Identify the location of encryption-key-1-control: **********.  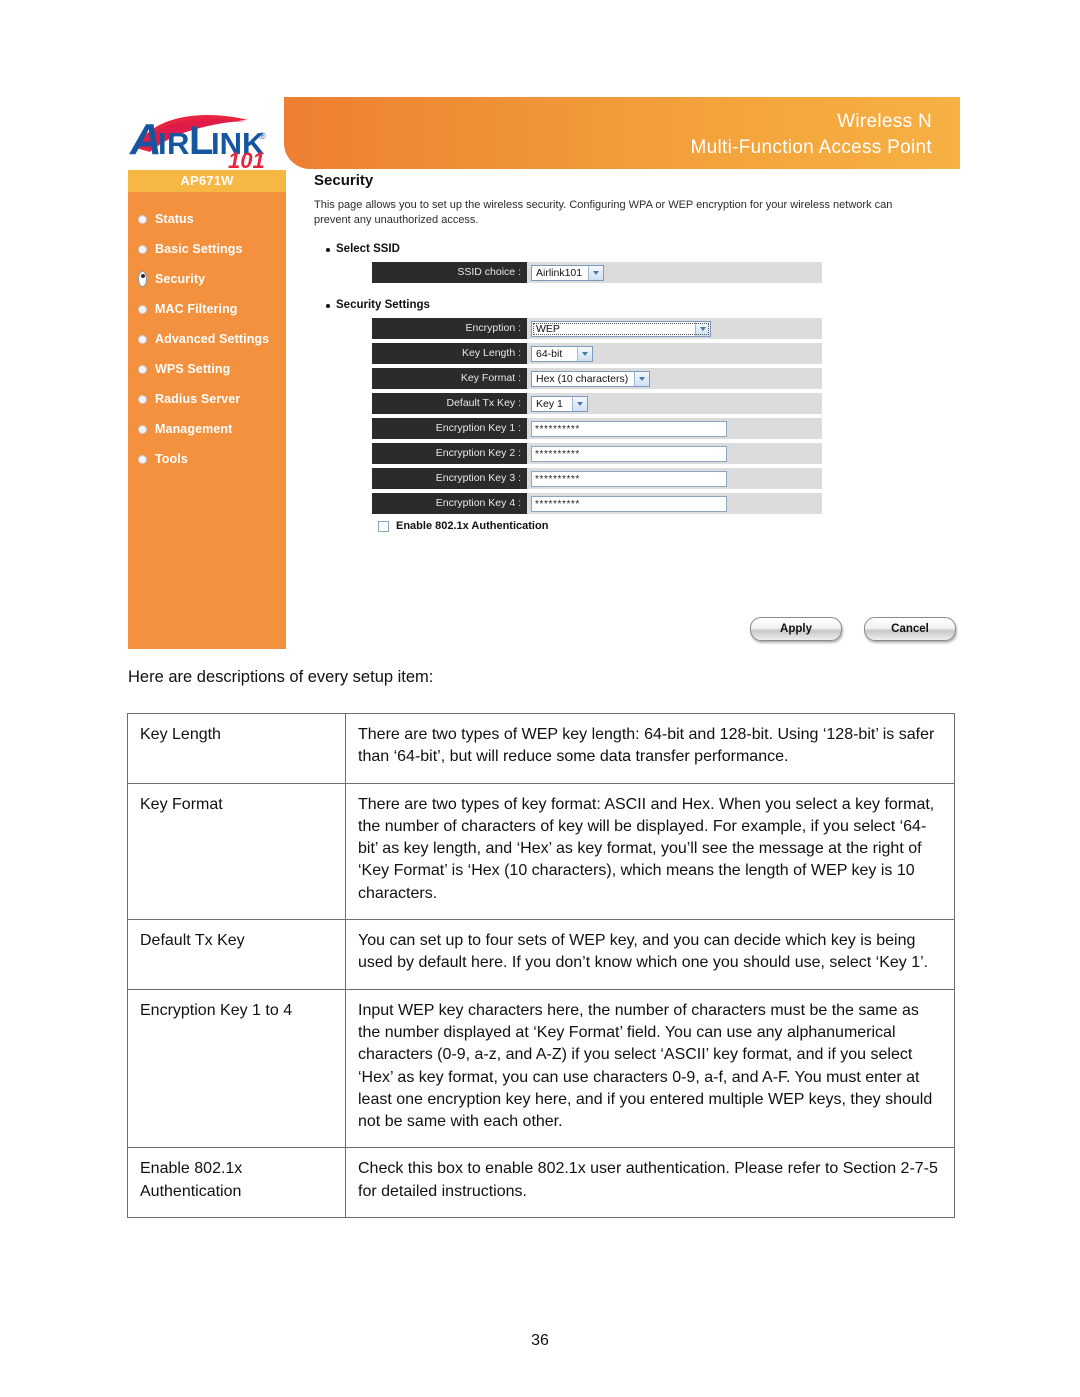
(674, 428).